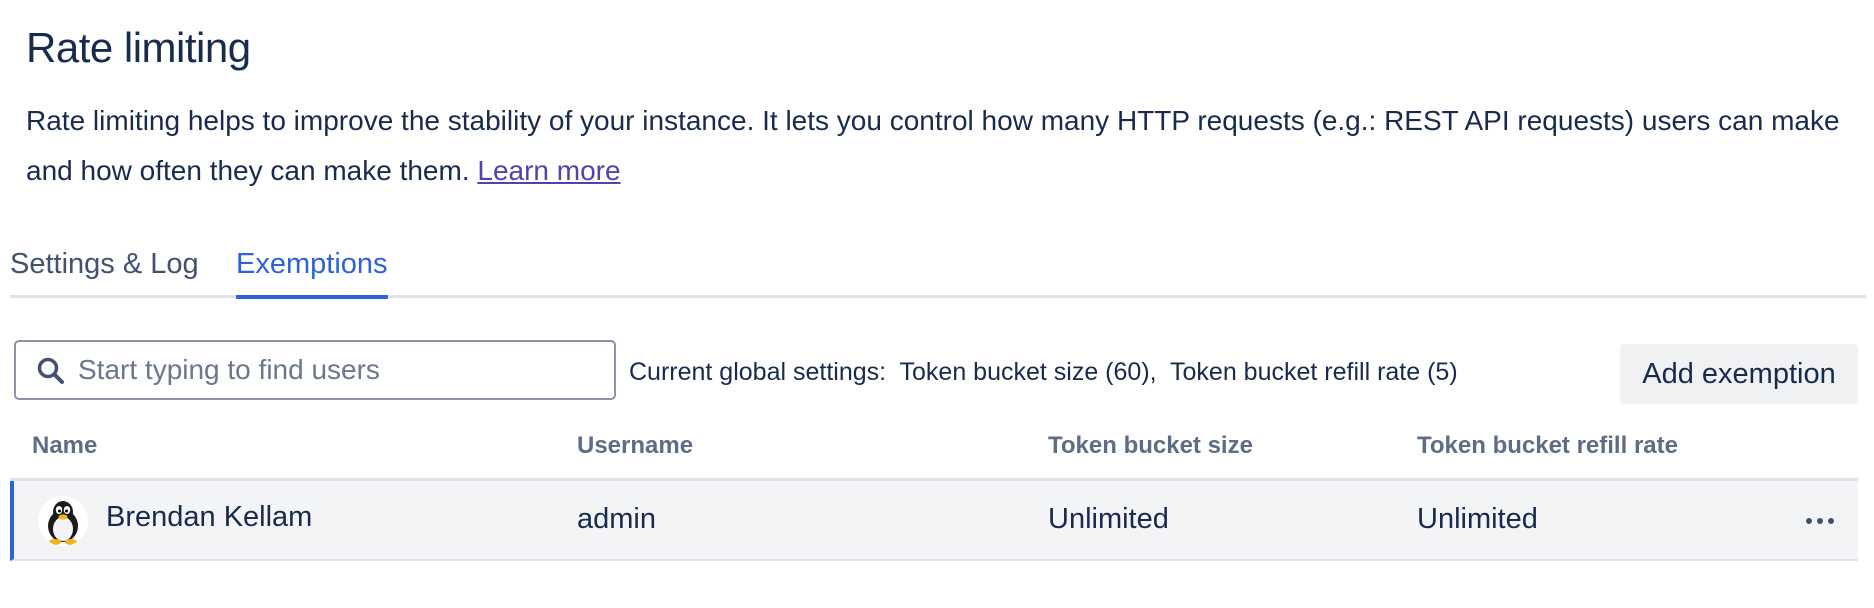 Image resolution: width=1874 pixels, height=608 pixels. I want to click on table-row: Brendan Kellam admin Unlimited Unlimited, so click(934, 521).